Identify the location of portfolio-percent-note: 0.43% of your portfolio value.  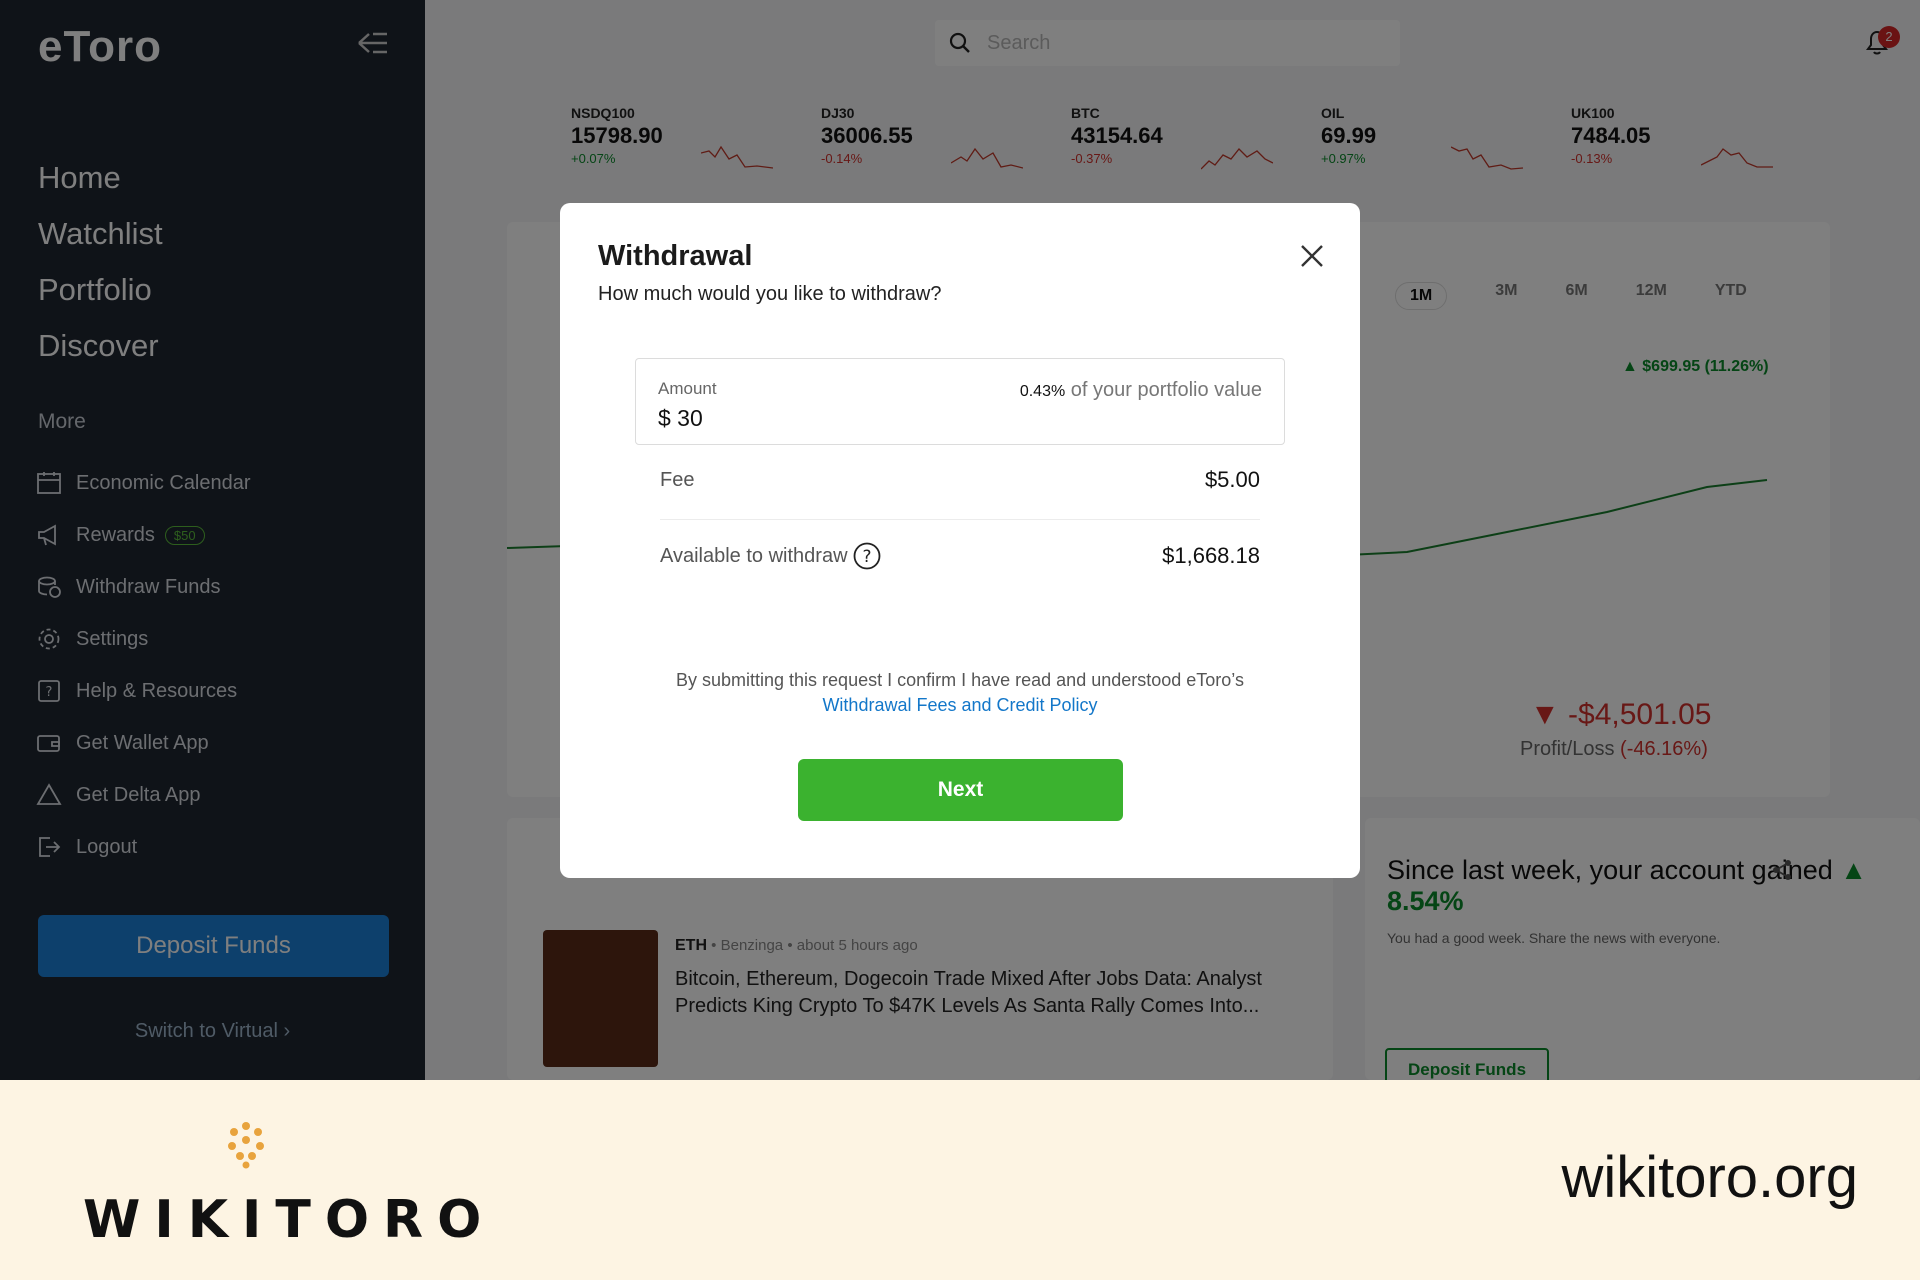
(1141, 390).